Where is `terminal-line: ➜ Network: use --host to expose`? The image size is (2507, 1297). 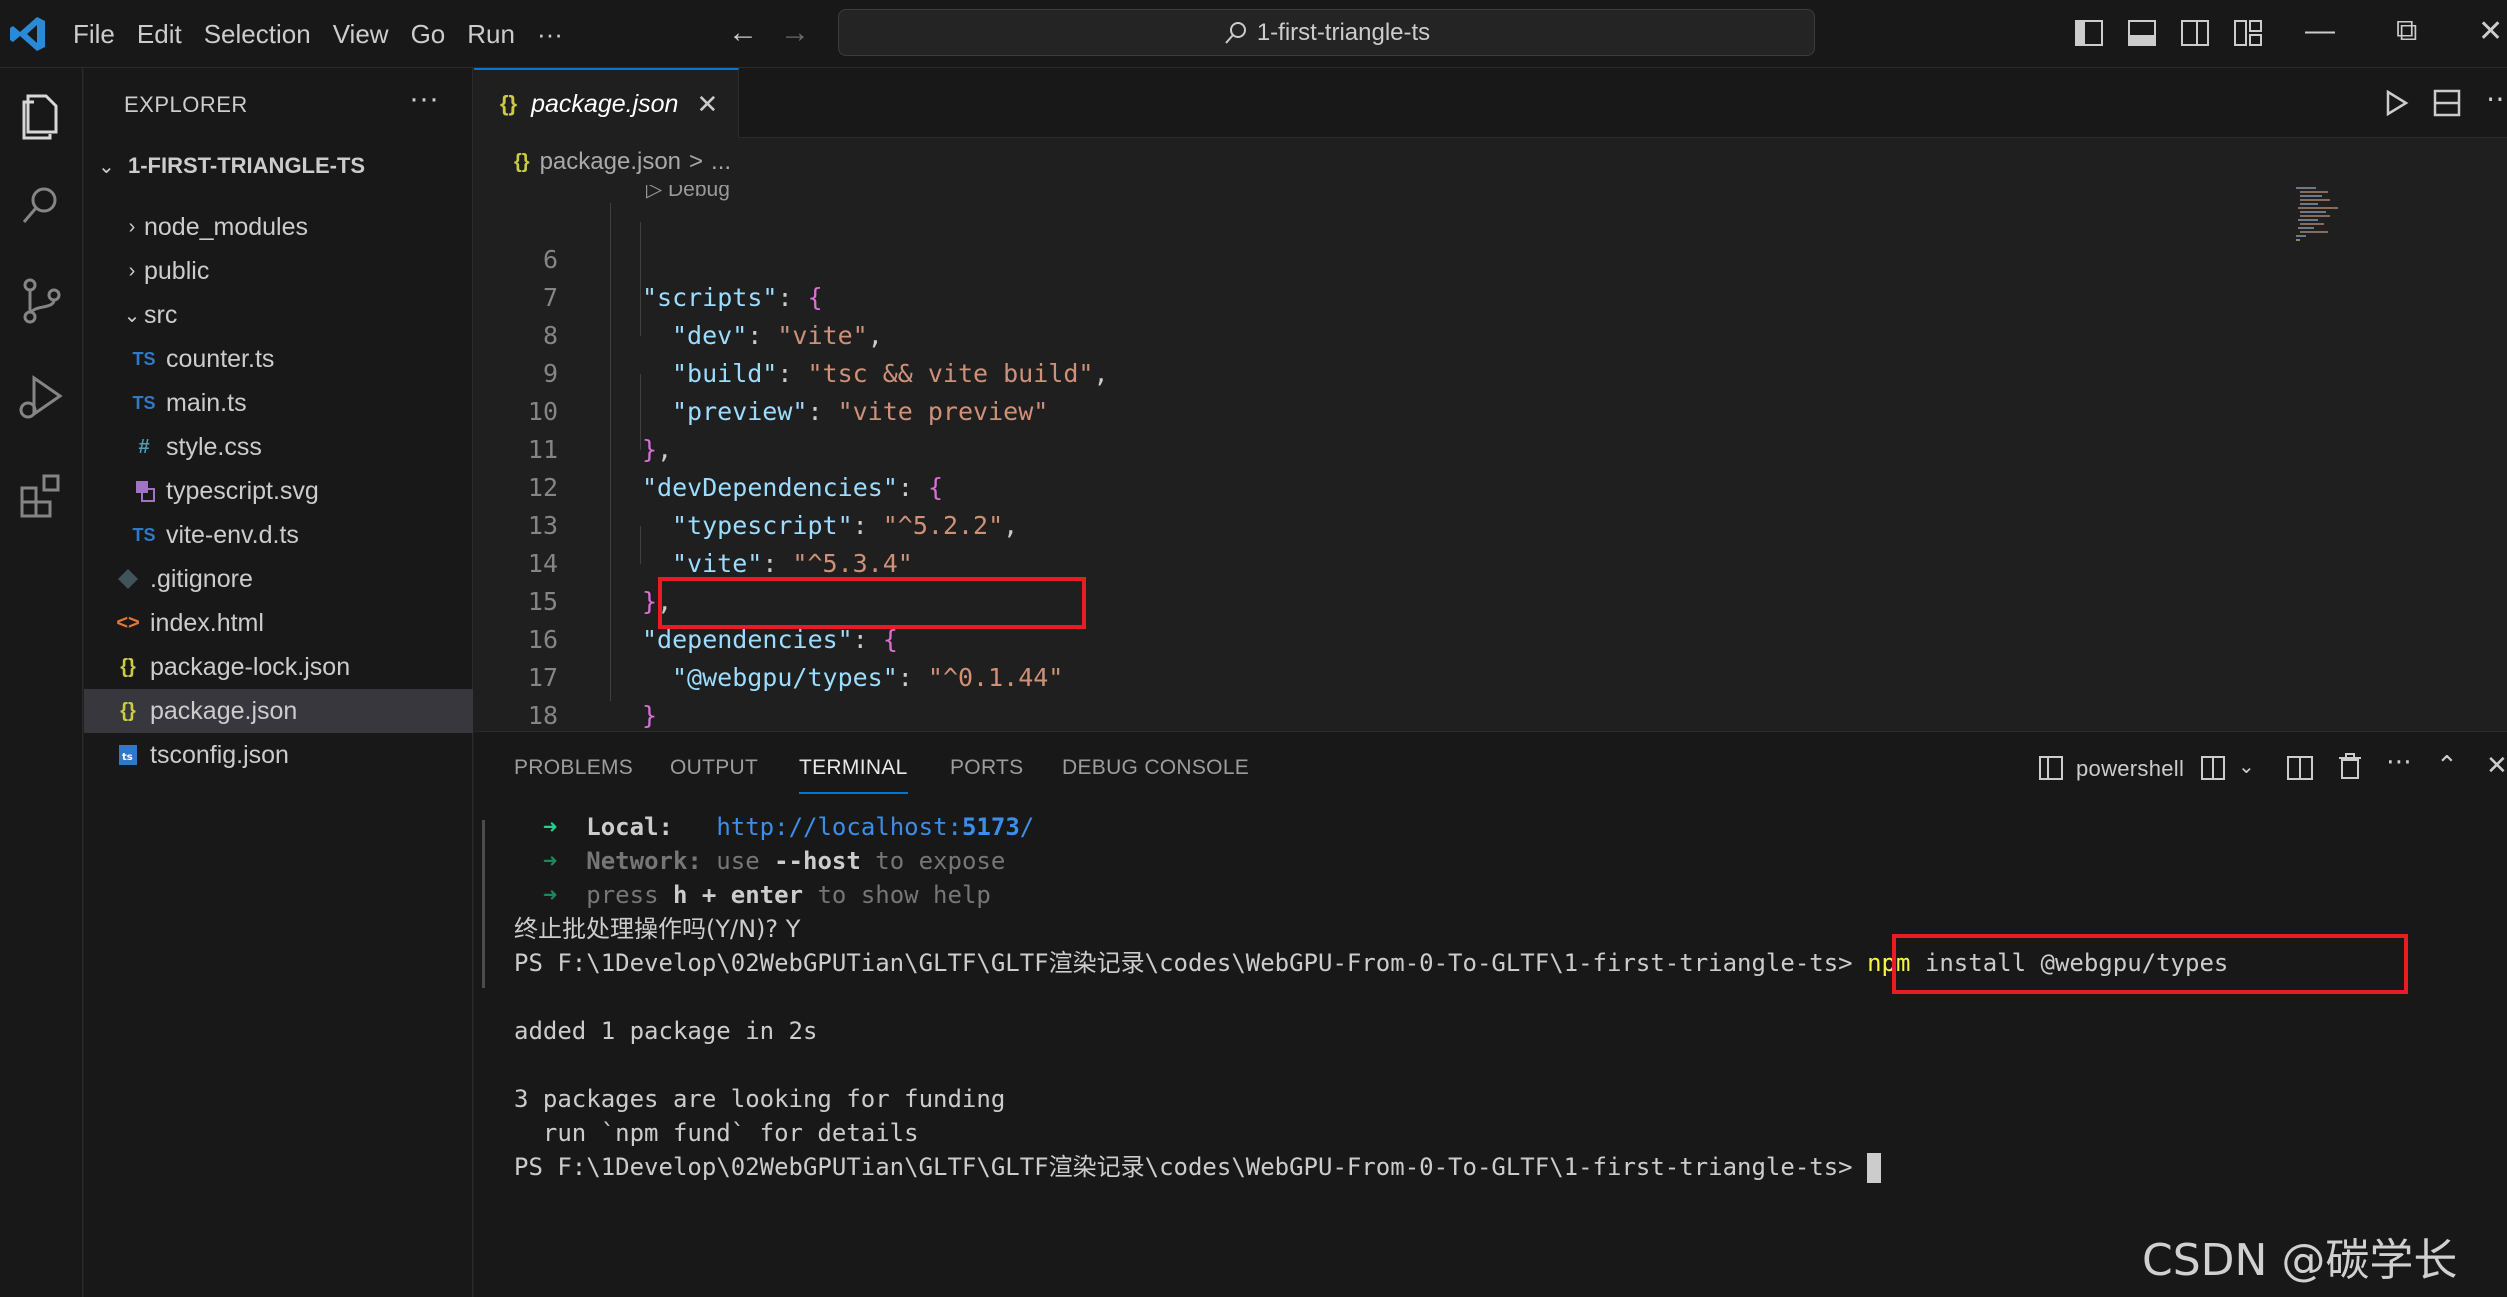
terminal-line: ➜ Network: use --host to expose is located at coordinates (774, 861).